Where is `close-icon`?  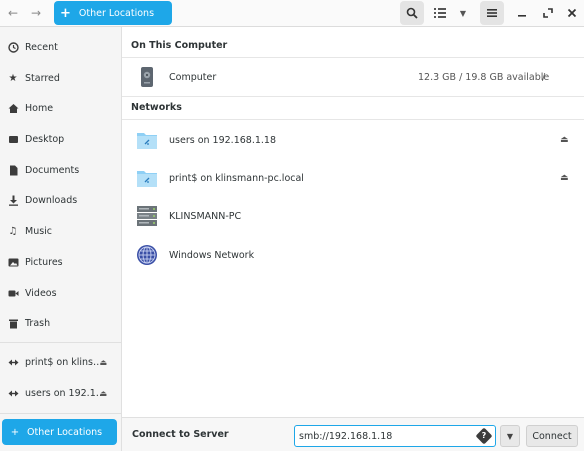 close-icon is located at coordinates (572, 13).